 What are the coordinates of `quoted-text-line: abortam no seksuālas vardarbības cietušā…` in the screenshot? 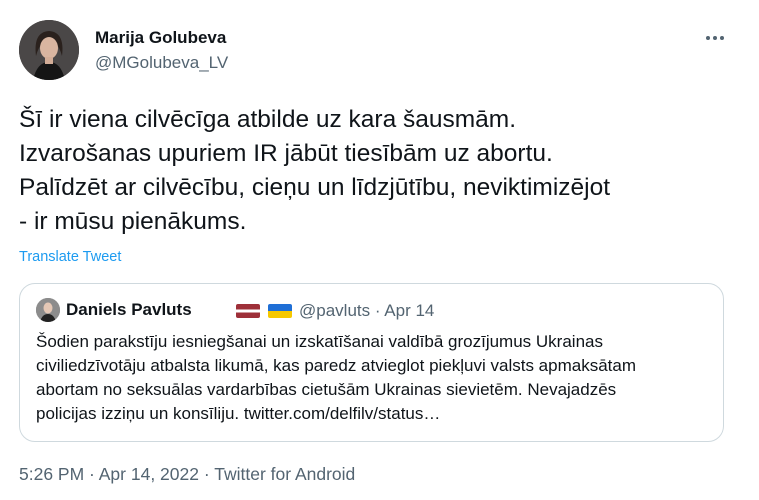 It's located at (326, 389).